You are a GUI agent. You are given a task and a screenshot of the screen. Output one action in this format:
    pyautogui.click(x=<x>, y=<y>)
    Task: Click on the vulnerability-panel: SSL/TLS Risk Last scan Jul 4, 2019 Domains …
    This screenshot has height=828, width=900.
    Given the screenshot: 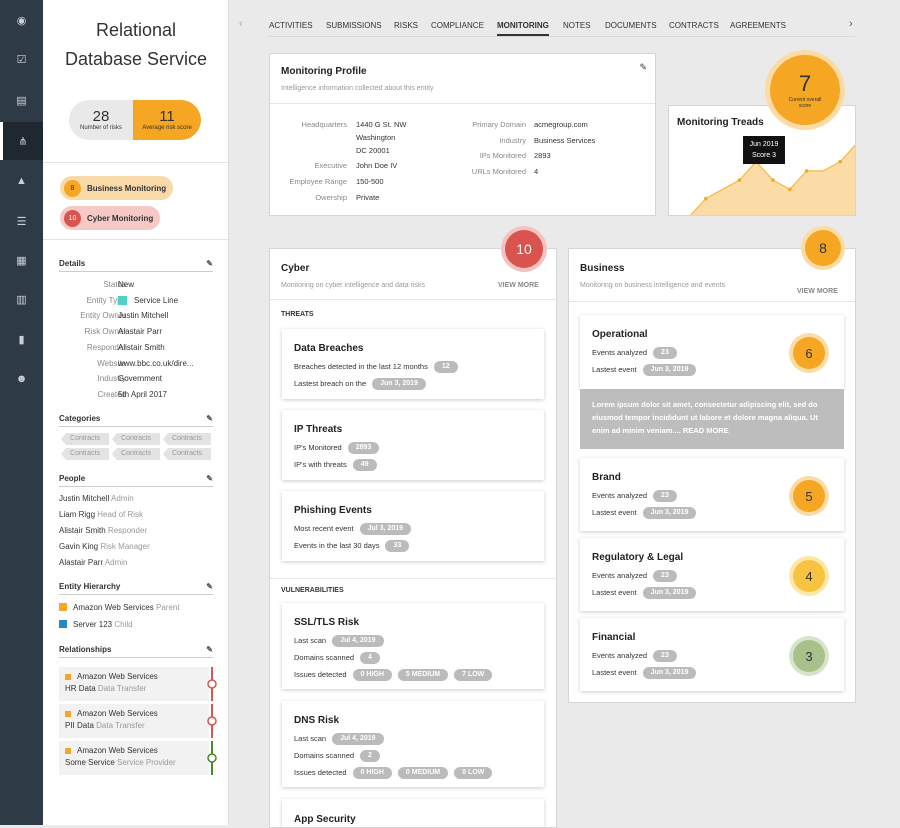 What is the action you would take?
    pyautogui.click(x=413, y=646)
    